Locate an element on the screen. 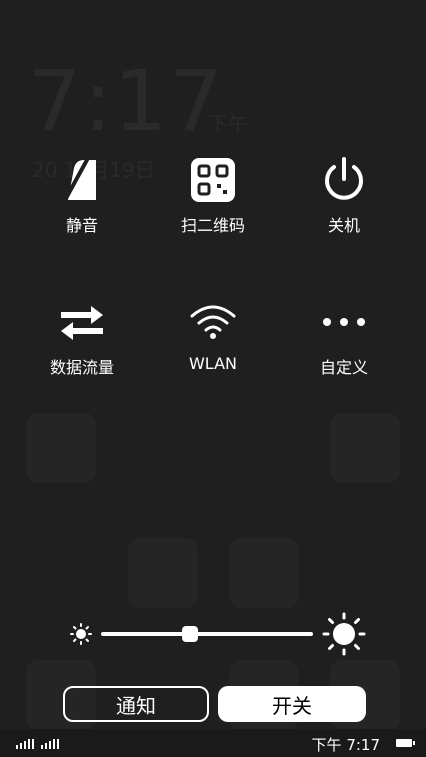 The width and height of the screenshot is (426, 757). wlan-toggle: WLAN is located at coordinates (213, 332).